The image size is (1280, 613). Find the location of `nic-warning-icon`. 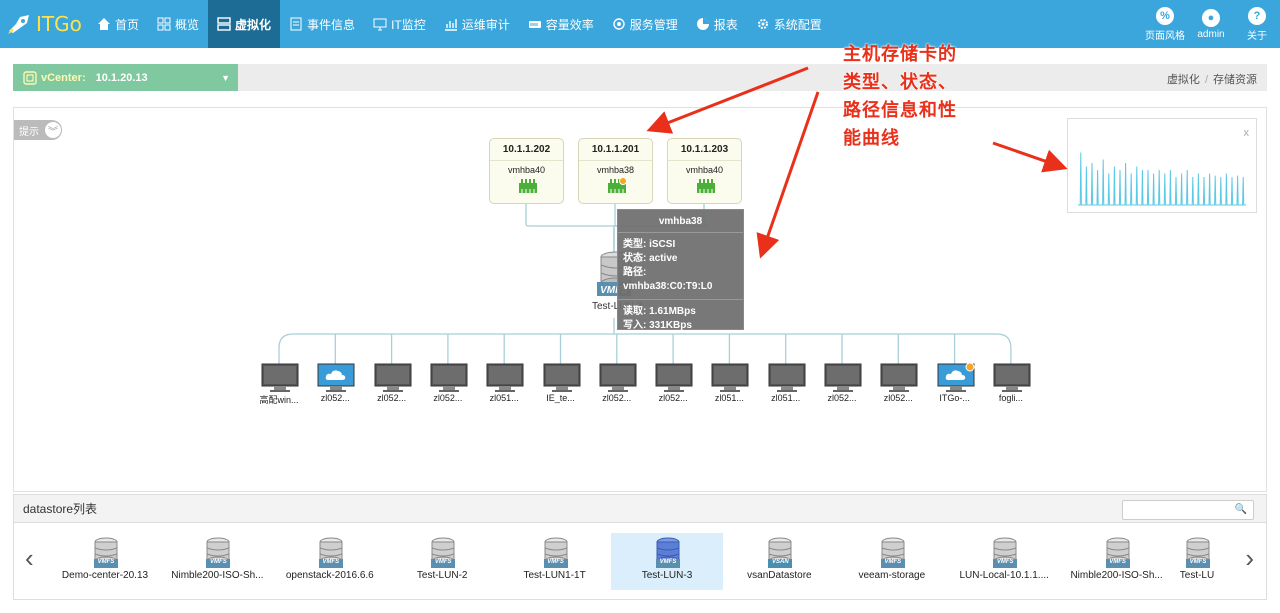

nic-warning-icon is located at coordinates (617, 185).